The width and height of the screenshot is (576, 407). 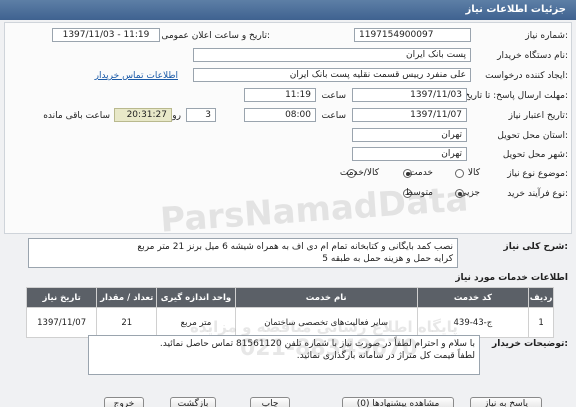 What do you see at coordinates (332, 75) in the screenshot?
I see `creator-field: علی منفرد رییس قسمت نقلیه پست بانک ایران` at bounding box center [332, 75].